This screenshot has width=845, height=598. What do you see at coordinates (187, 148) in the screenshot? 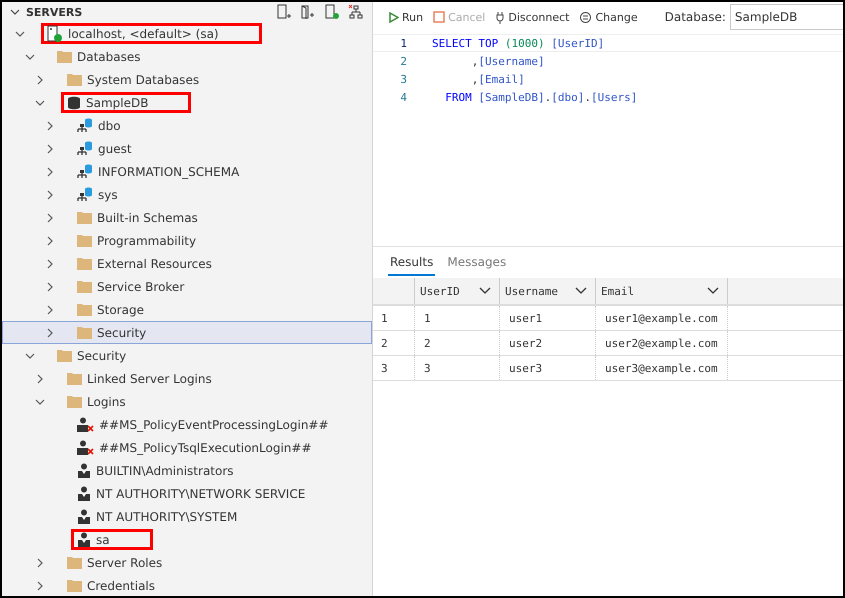
I see `tree-item: guest` at bounding box center [187, 148].